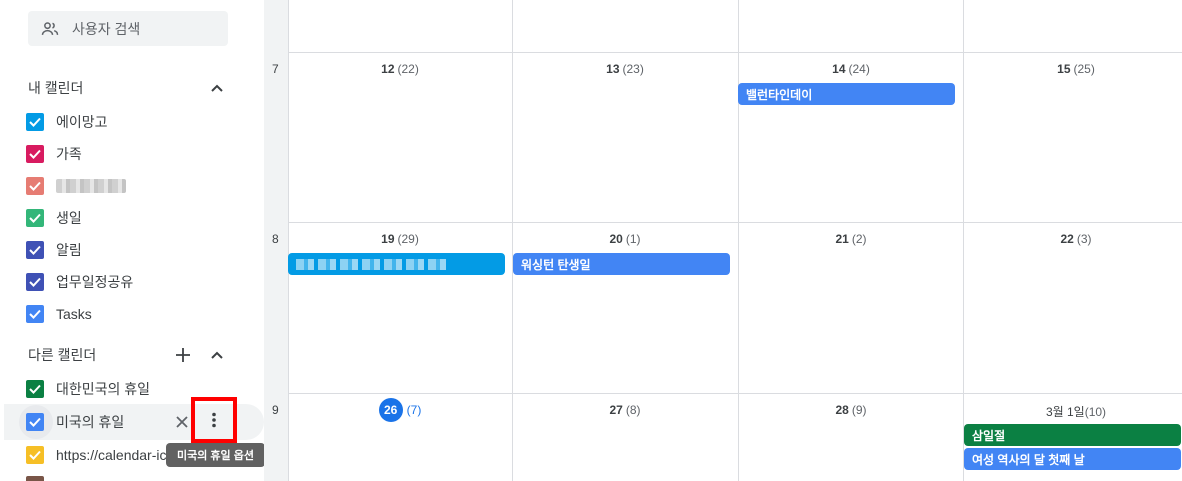  I want to click on calendar-item-family: 가족, so click(136, 154).